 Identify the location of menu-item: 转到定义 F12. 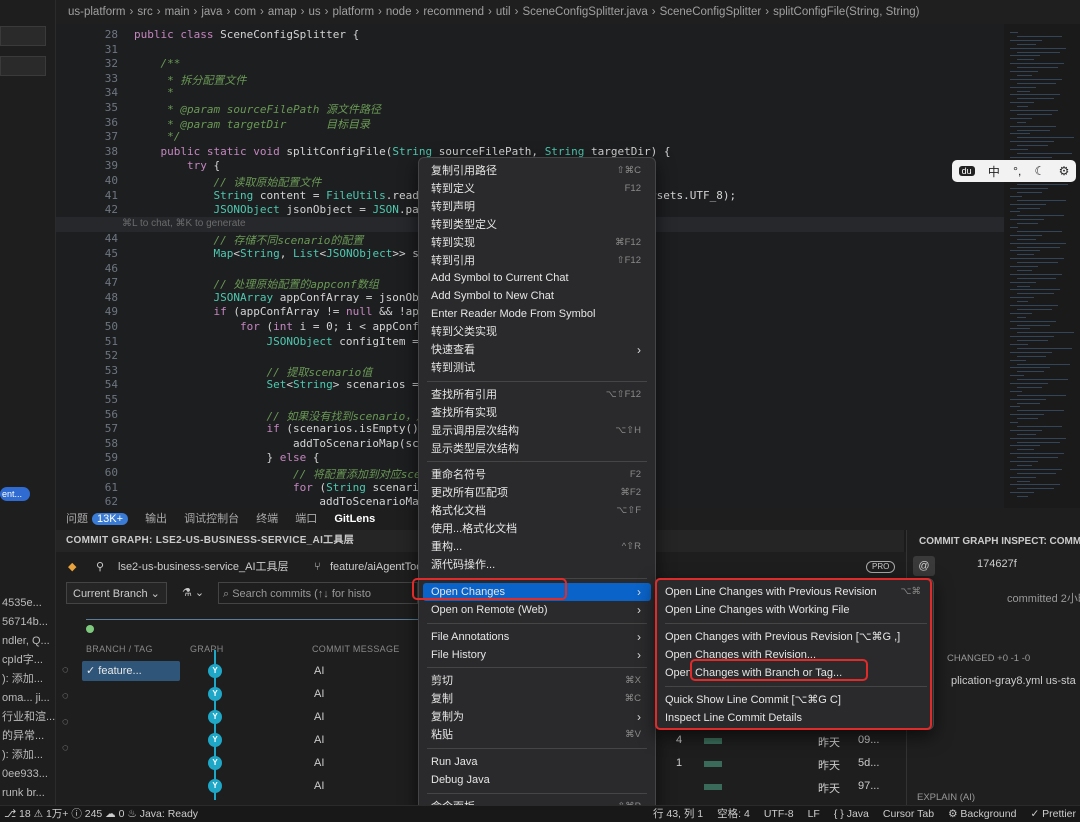
(537, 189).